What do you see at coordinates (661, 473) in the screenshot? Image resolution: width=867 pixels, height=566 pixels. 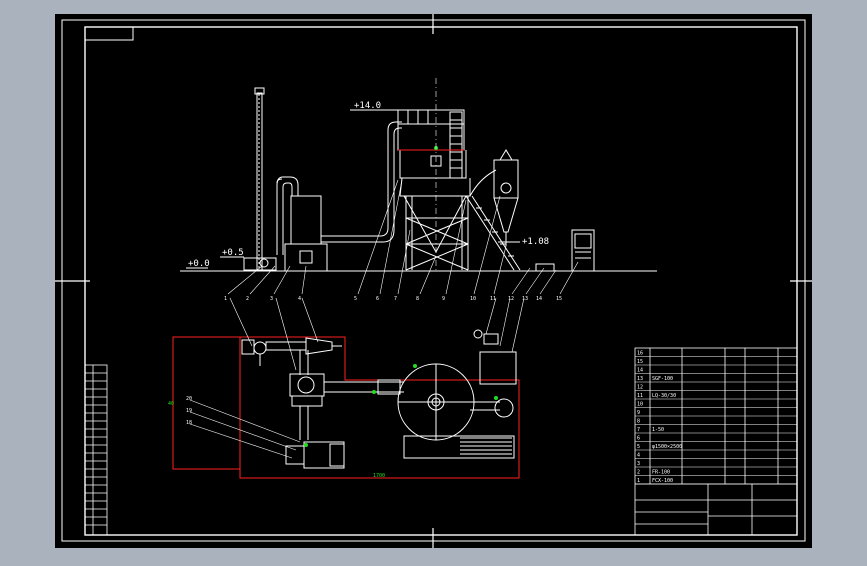 I see `bom-row-part: FR-100` at bounding box center [661, 473].